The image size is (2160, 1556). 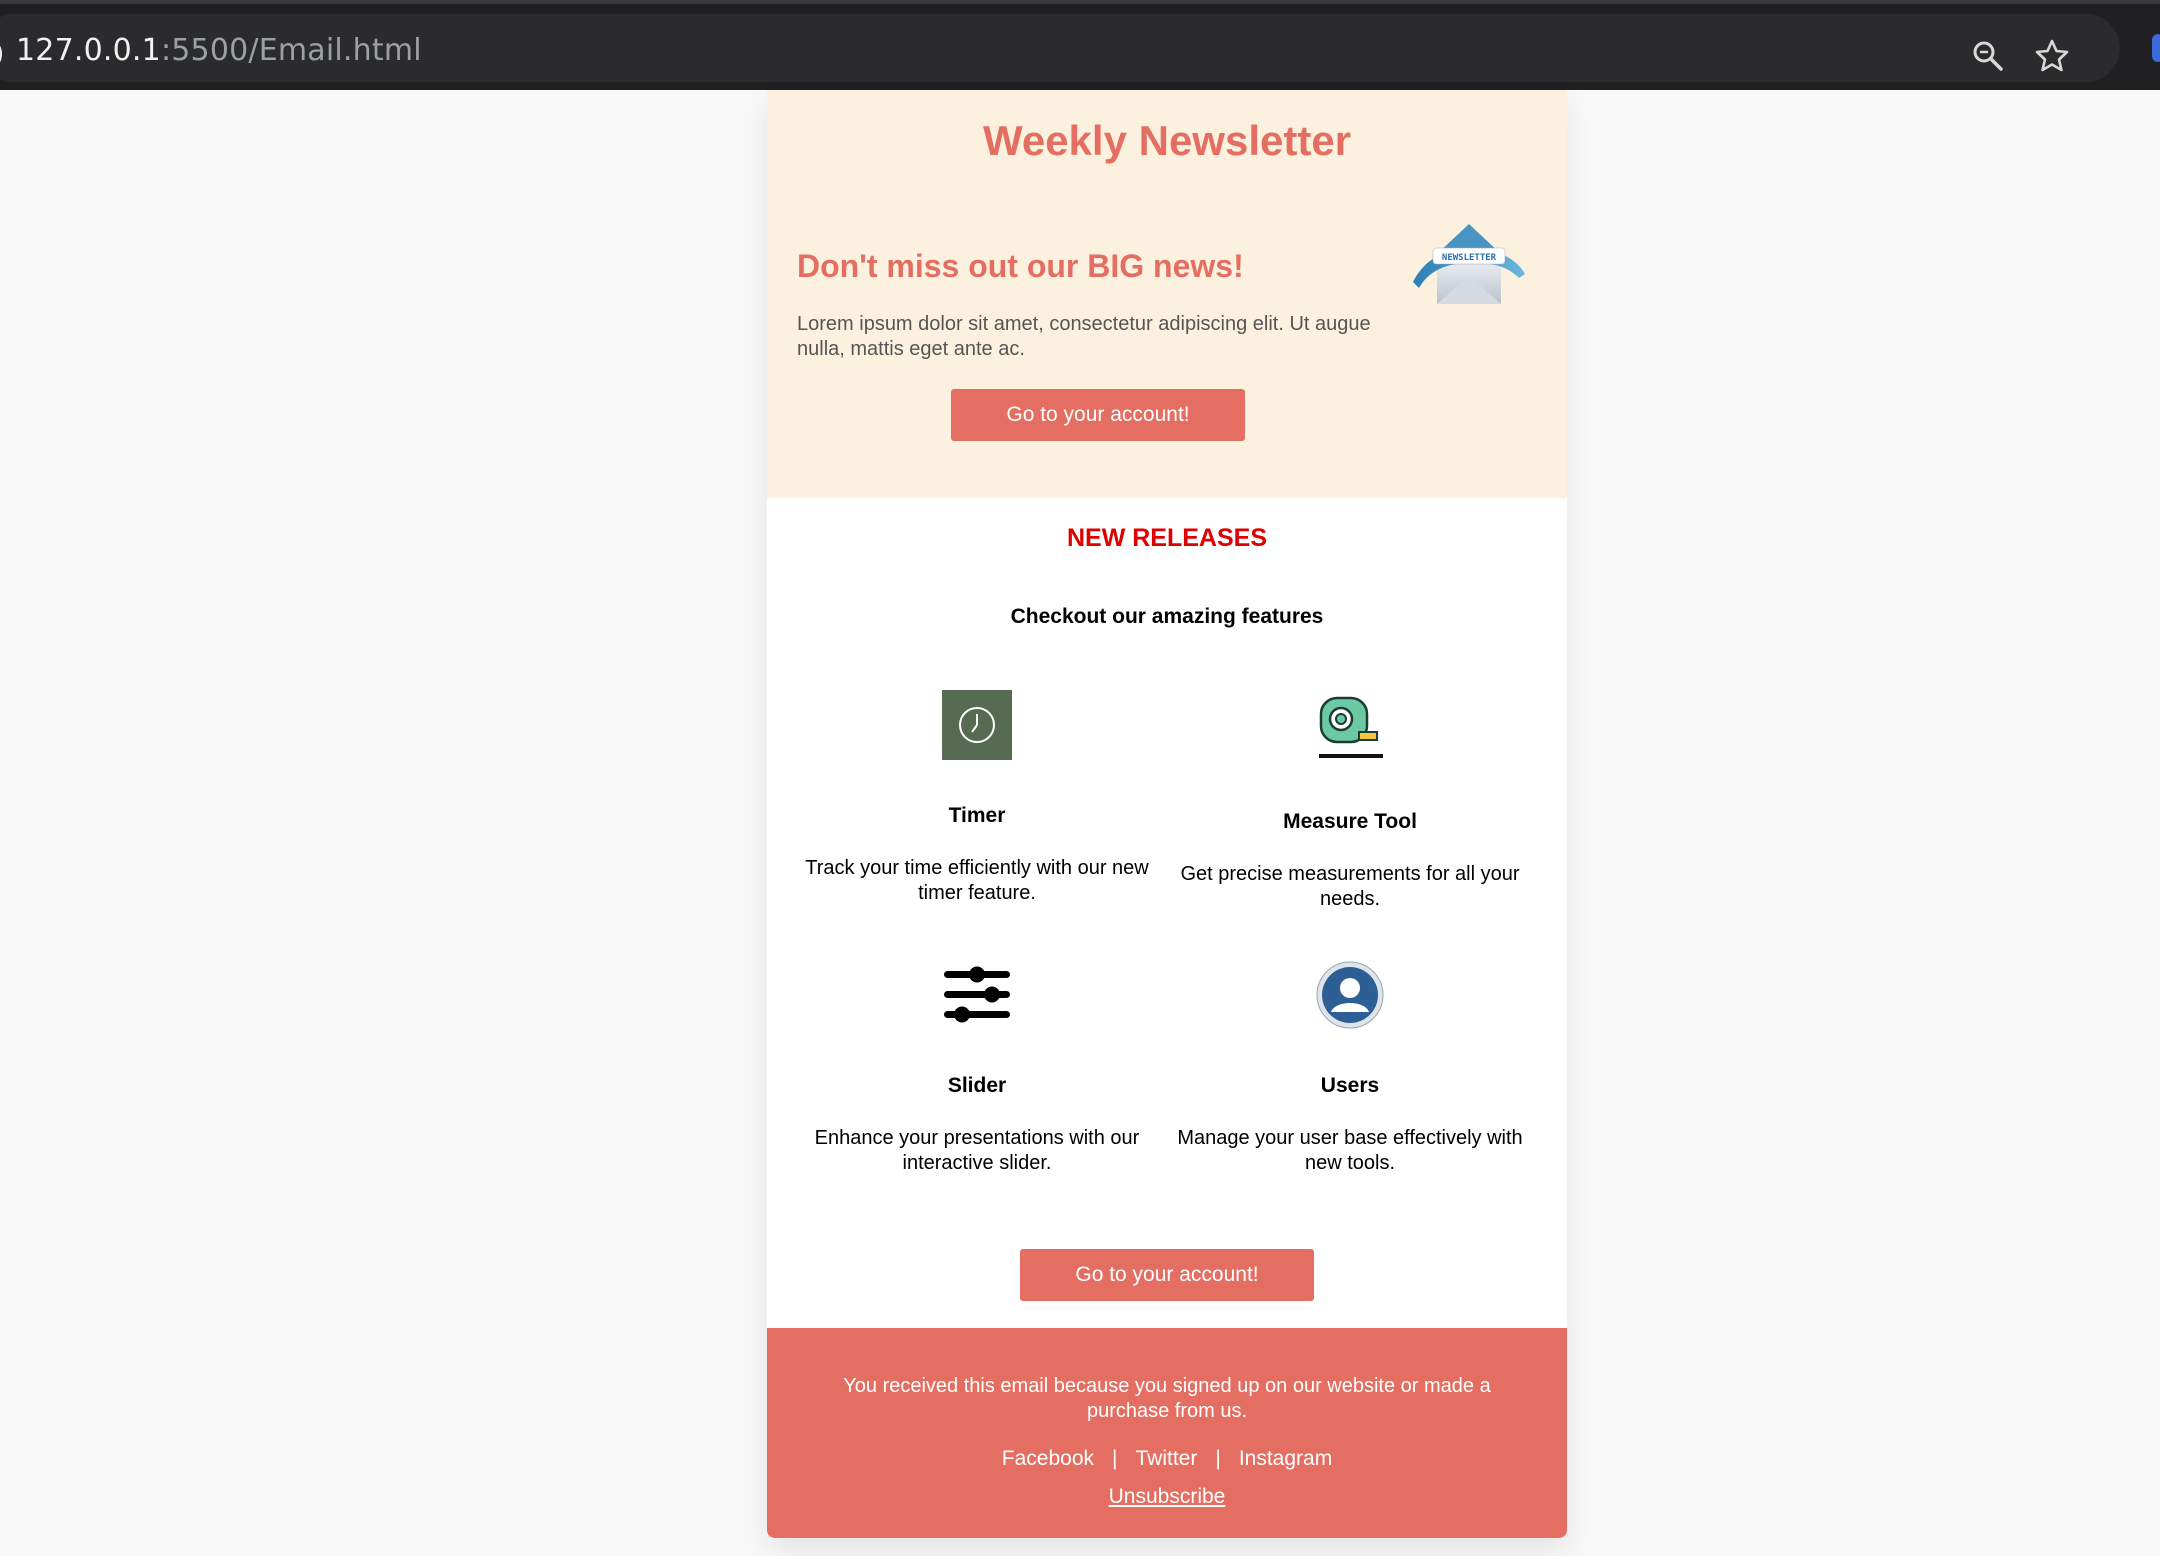 What do you see at coordinates (2052, 56) in the screenshot?
I see `star-icon` at bounding box center [2052, 56].